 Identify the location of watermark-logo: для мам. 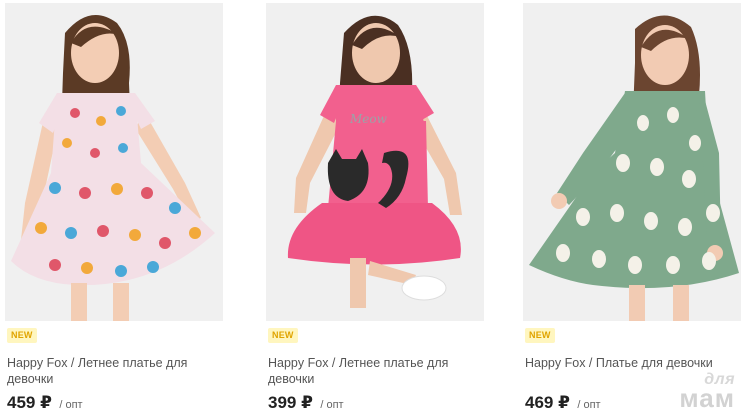
(707, 392).